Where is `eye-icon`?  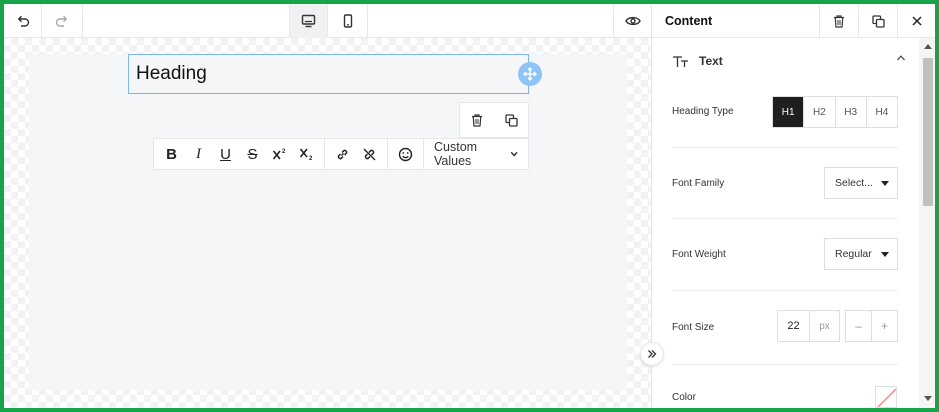
eye-icon is located at coordinates (632, 21).